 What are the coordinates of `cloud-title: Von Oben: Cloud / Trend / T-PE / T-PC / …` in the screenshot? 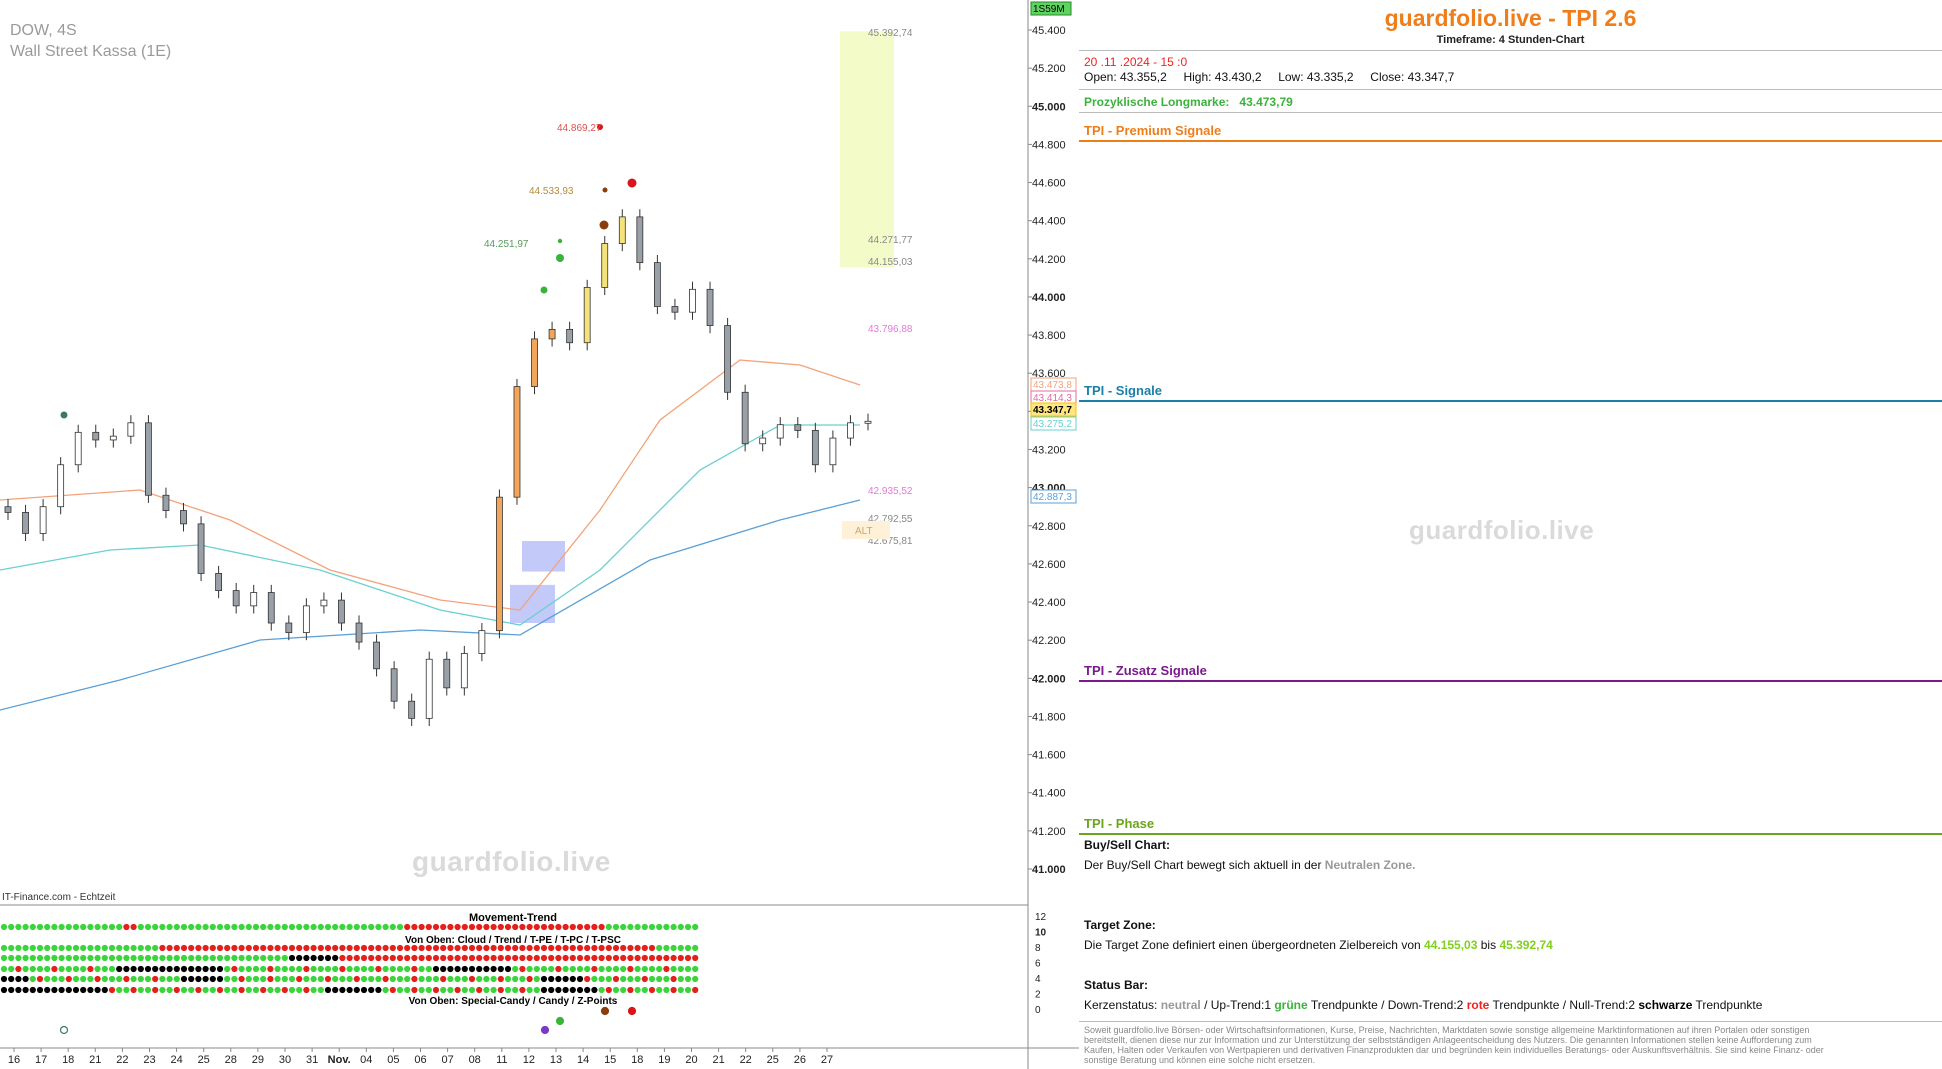 It's located at (513, 940).